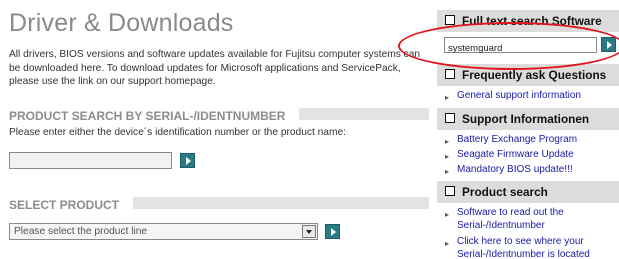 This screenshot has height=259, width=619. Describe the element at coordinates (532, 21) in the screenshot. I see `full-text-search-title: Full text search Software` at that location.